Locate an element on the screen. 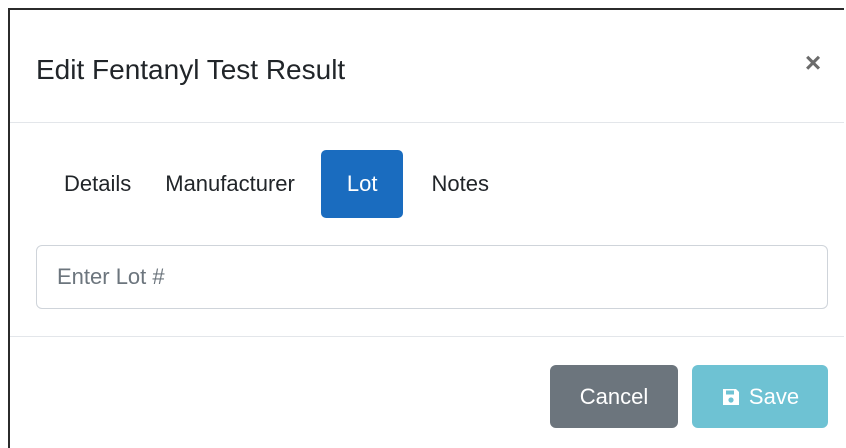 This screenshot has width=846, height=448. footer-divider is located at coordinates (427, 336).